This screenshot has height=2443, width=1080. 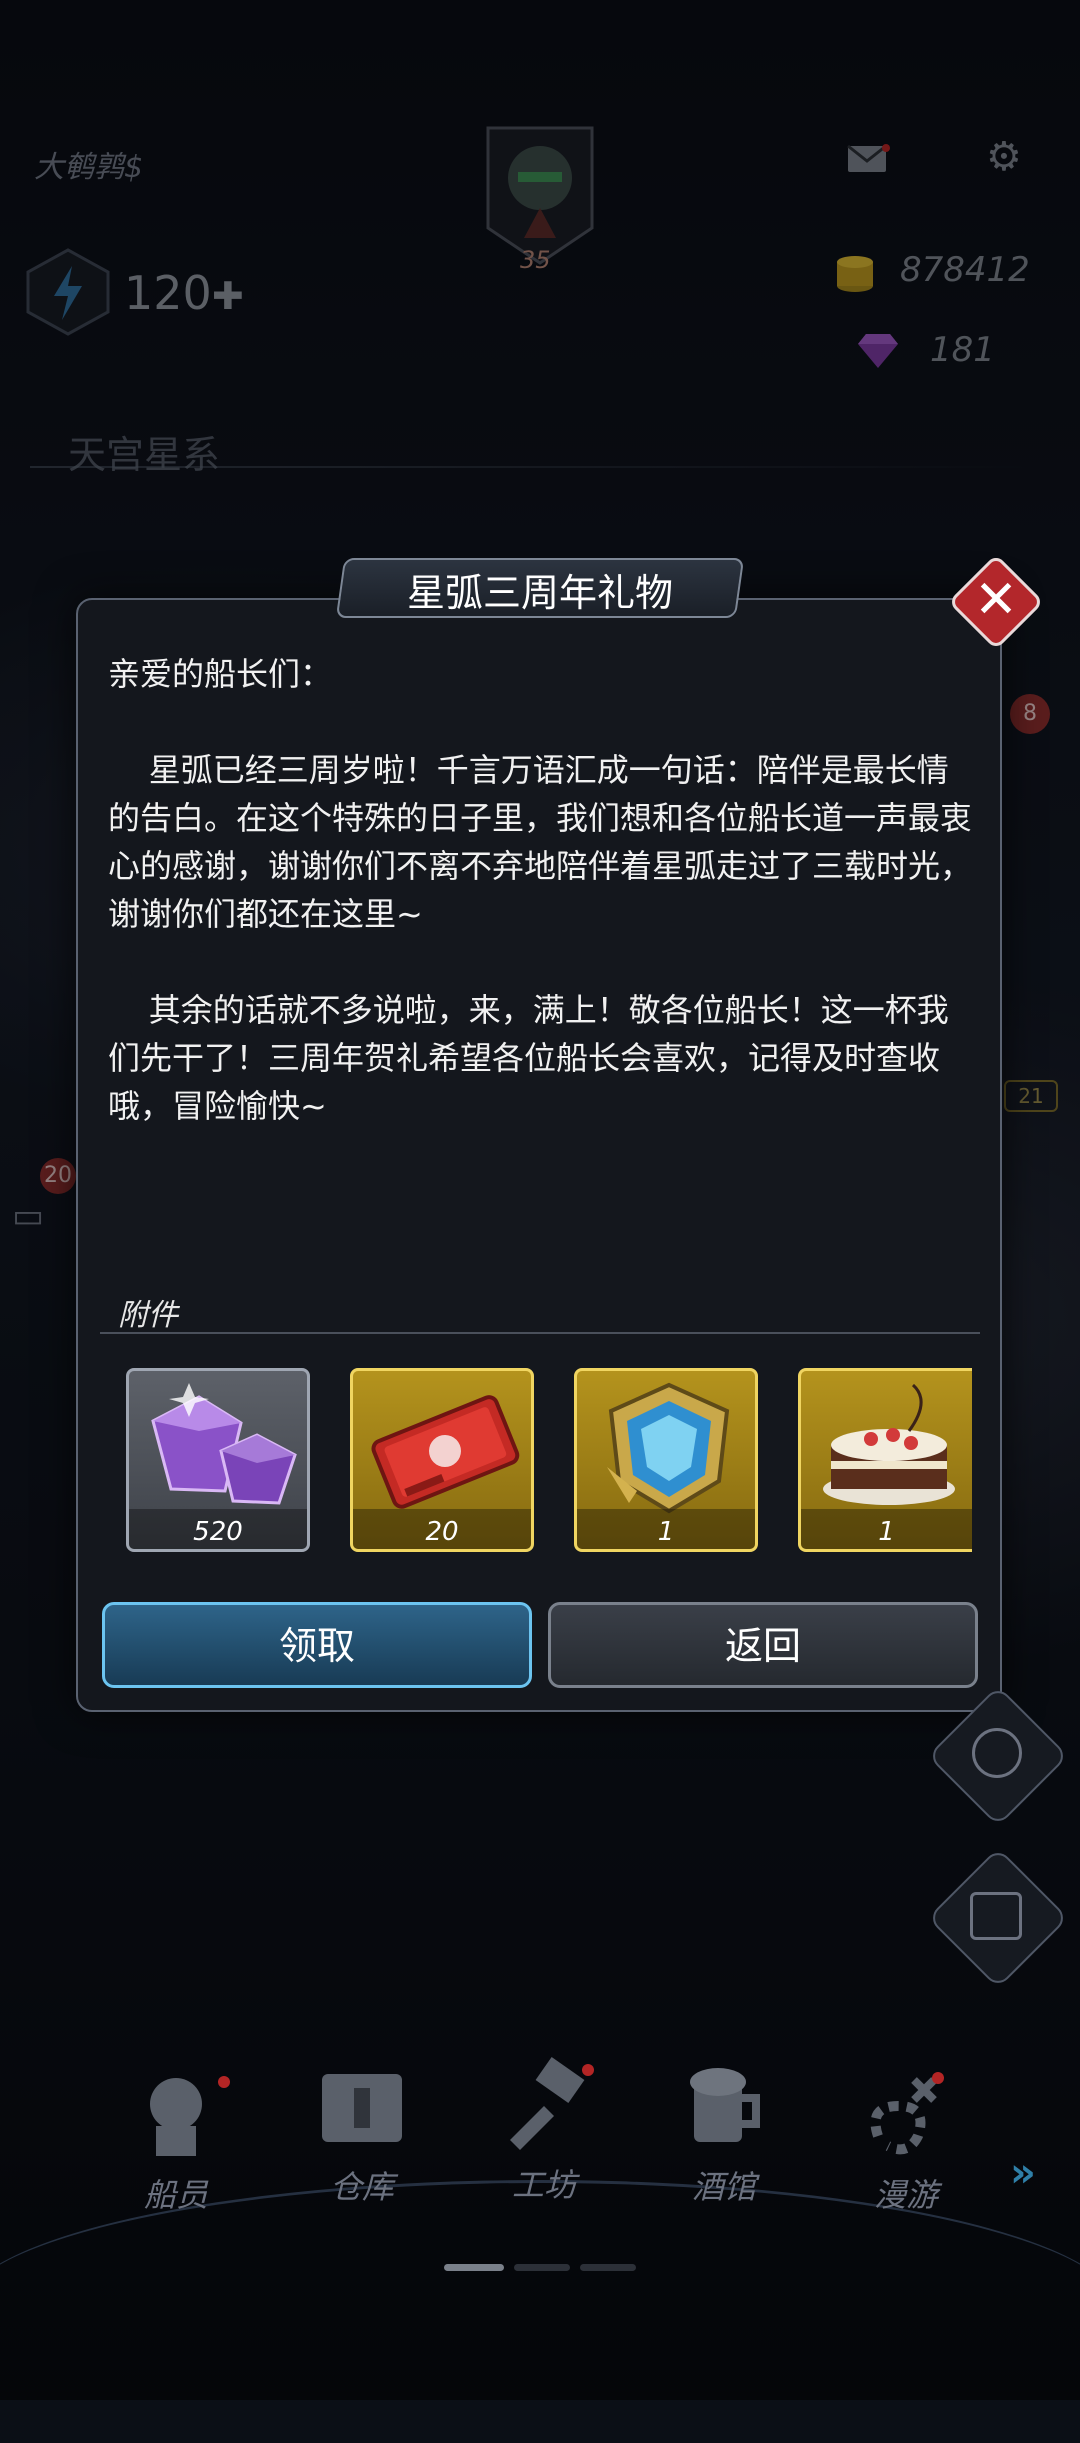 I want to click on orbit-icon, so click(x=997, y=1753).